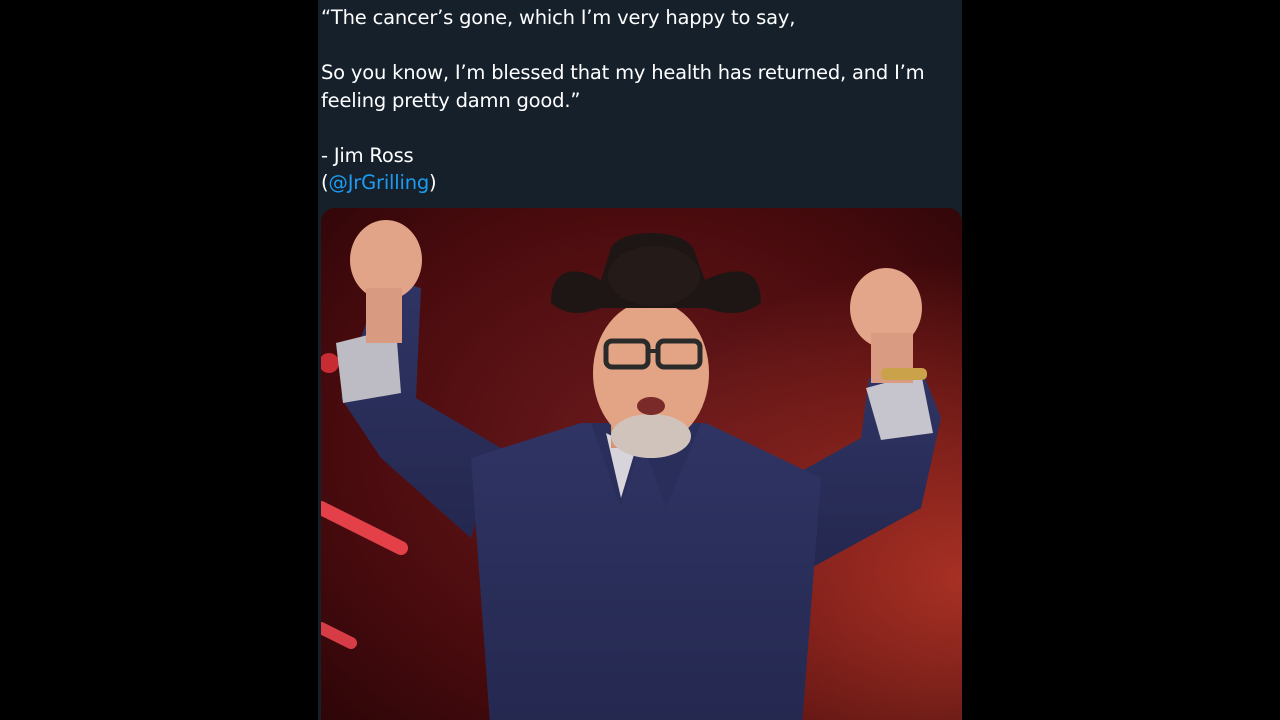 The width and height of the screenshot is (1280, 720). What do you see at coordinates (378, 182) in the screenshot?
I see `mention-link: @JrGrilling` at bounding box center [378, 182].